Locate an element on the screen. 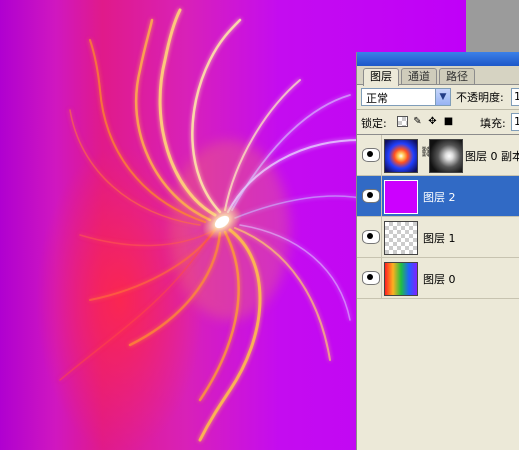 The width and height of the screenshot is (519, 450). layer-name: 图层 0 is located at coordinates (439, 279).